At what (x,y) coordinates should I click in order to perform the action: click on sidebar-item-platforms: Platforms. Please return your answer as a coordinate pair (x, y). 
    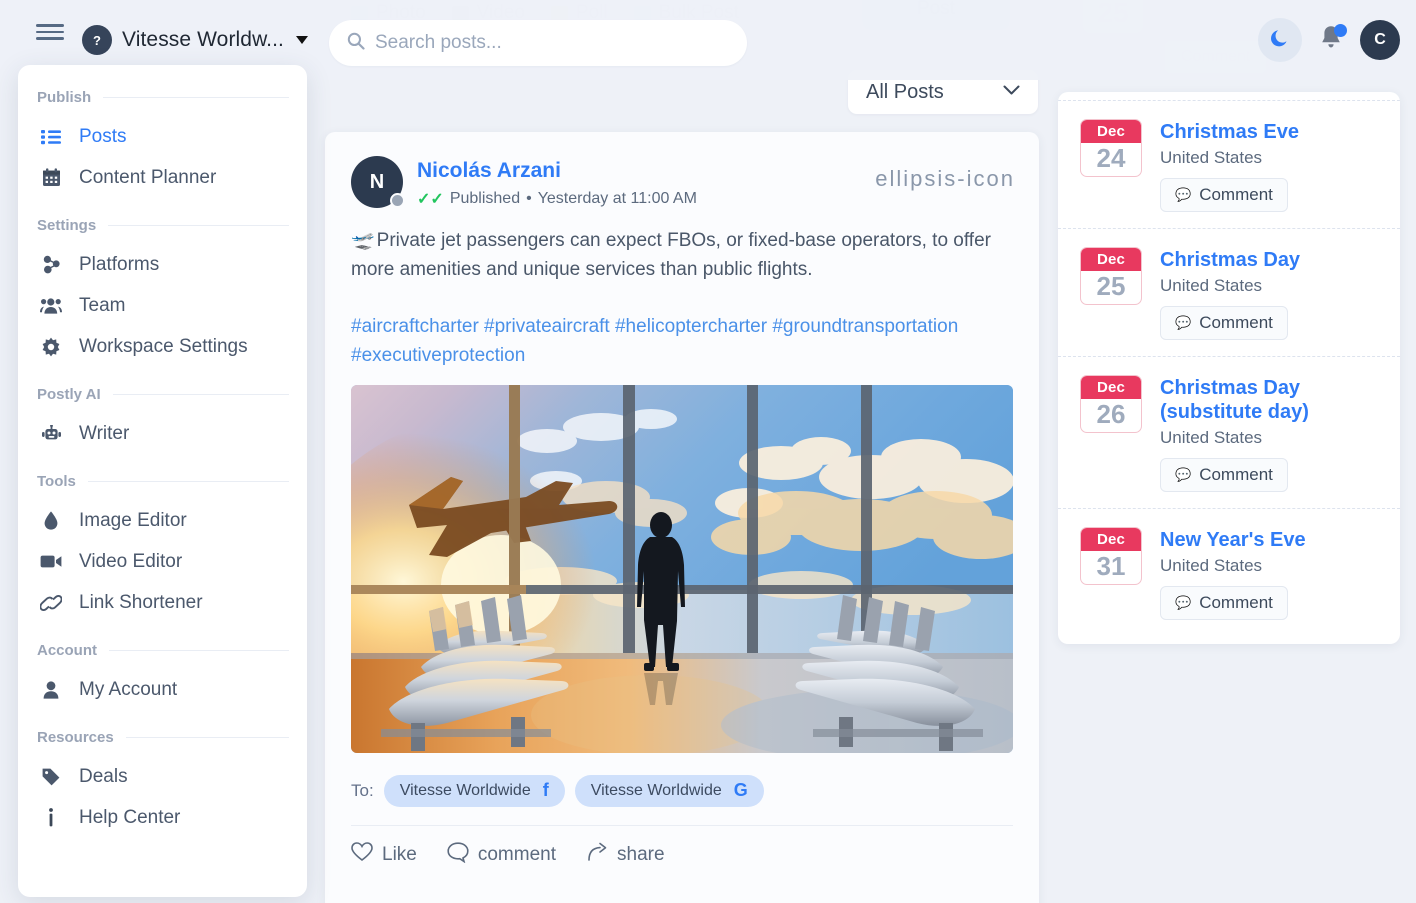
    Looking at the image, I should click on (162, 264).